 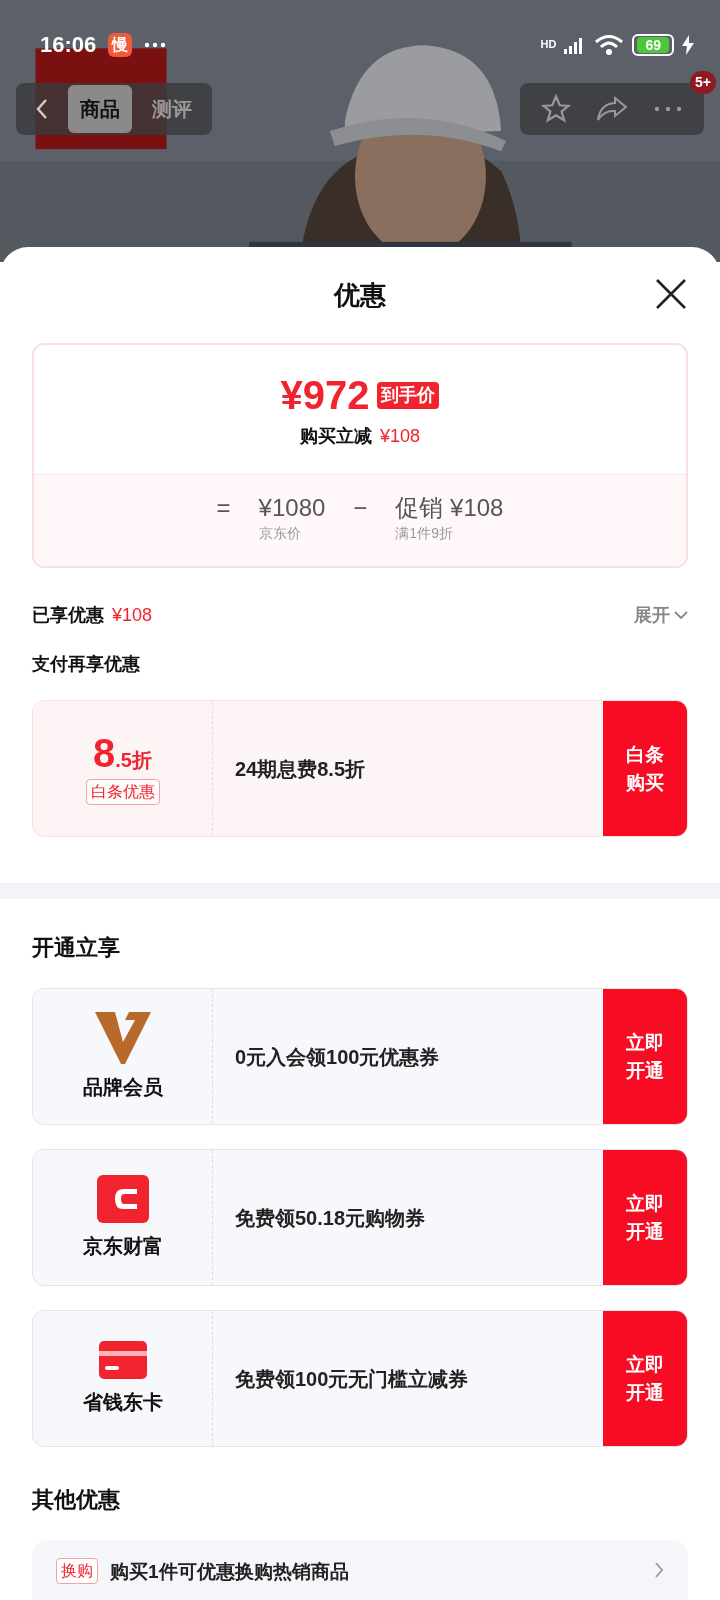 What do you see at coordinates (172, 109) in the screenshot?
I see `nav-tab: 测评` at bounding box center [172, 109].